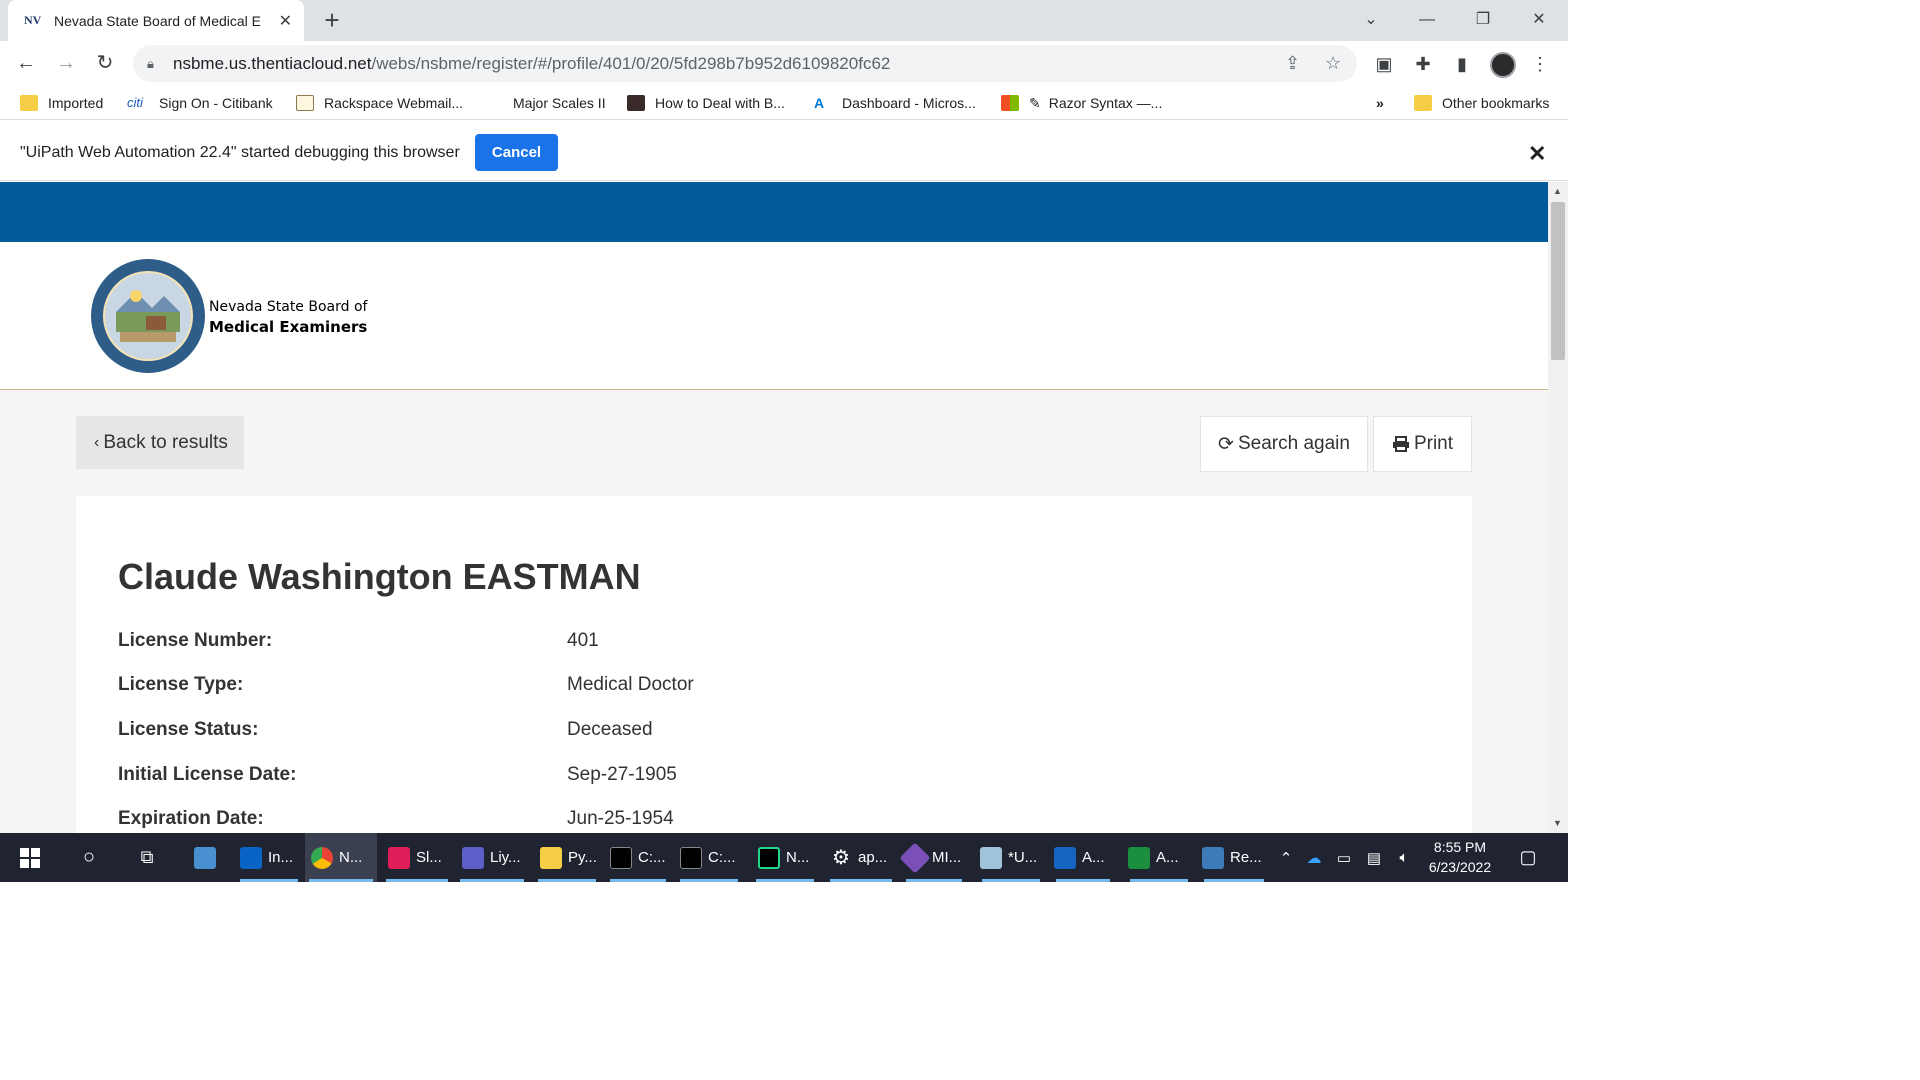 The width and height of the screenshot is (1920, 1080). Describe the element at coordinates (1384, 64) in the screenshot. I see `extension-icon: ▣` at that location.